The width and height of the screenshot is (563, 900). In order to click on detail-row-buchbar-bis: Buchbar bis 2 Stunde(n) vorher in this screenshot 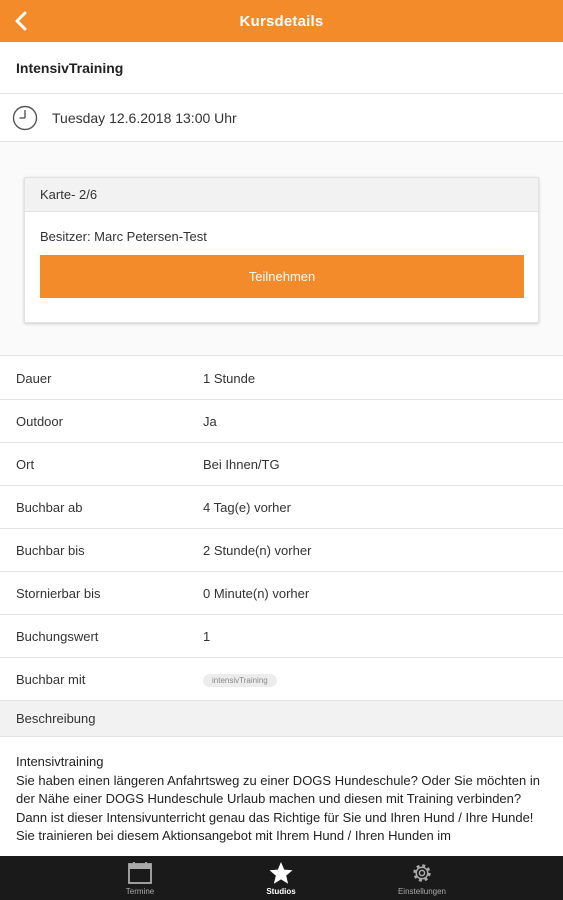, I will do `click(281, 550)`.